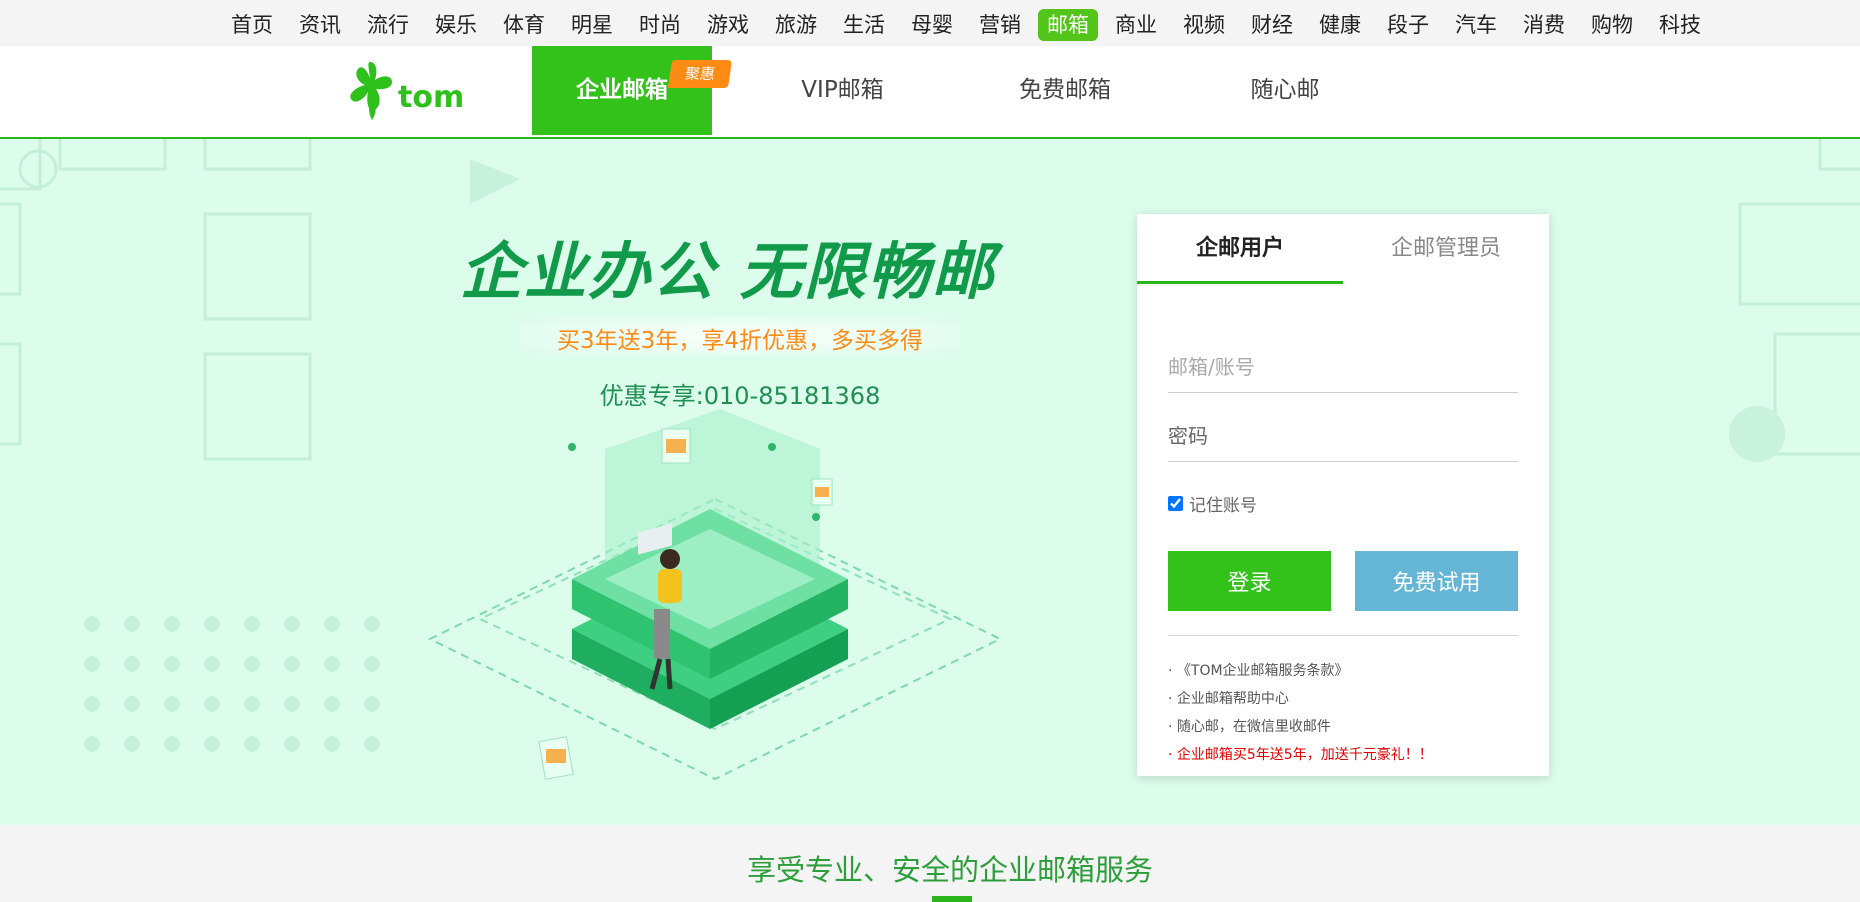  What do you see at coordinates (1343, 367) in the screenshot?
I see `account-input` at bounding box center [1343, 367].